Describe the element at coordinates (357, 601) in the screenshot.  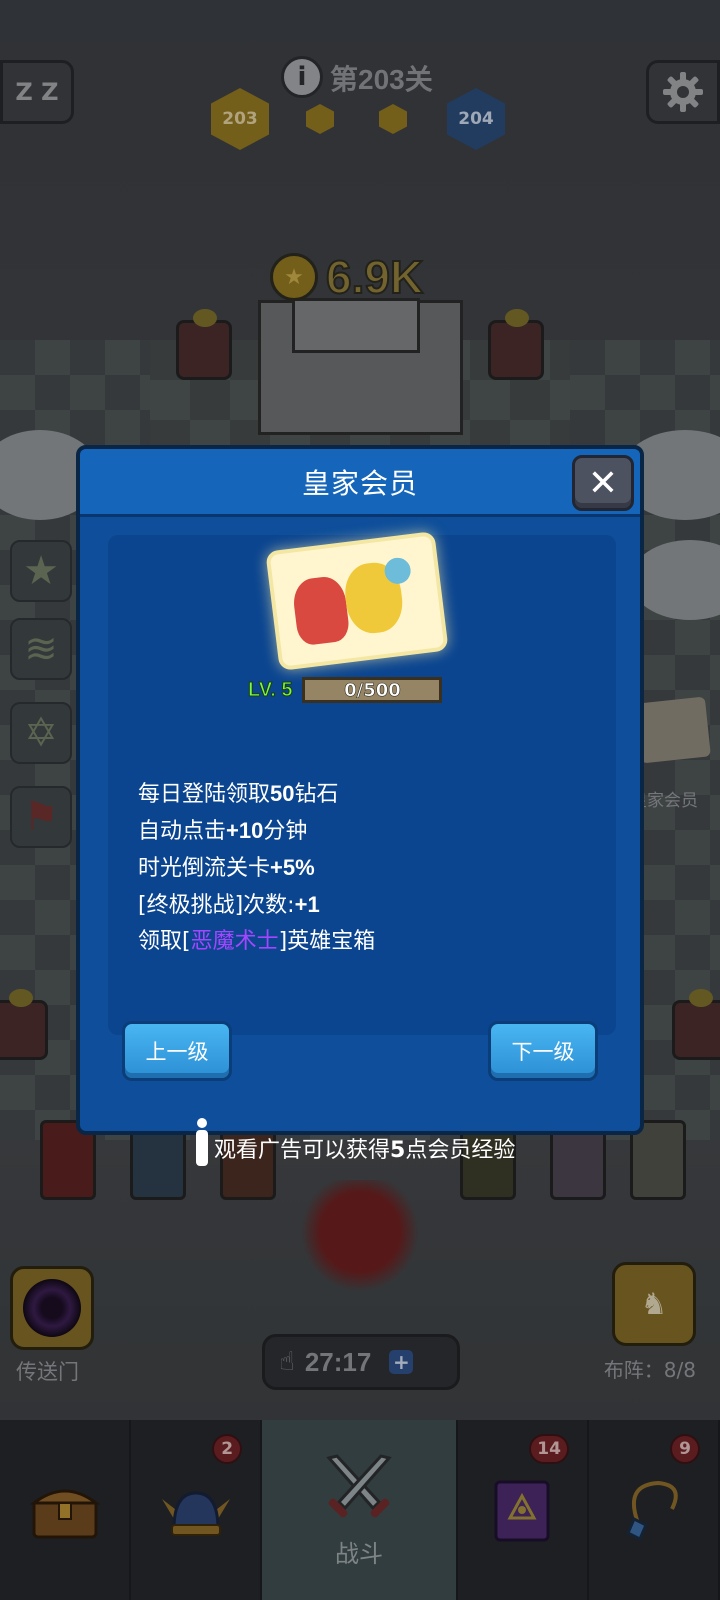
I see `membership-card-image` at that location.